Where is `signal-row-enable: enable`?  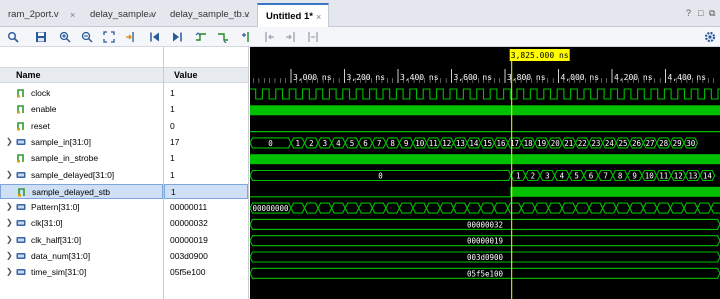
signal-row-enable: enable is located at coordinates (81, 109).